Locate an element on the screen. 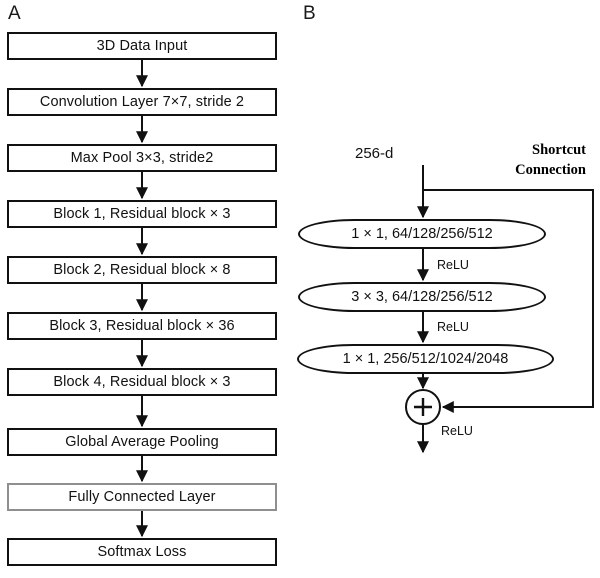 This screenshot has height=578, width=600. pill-box-label: 1 × 1, 64/128/256/512 is located at coordinates (422, 234).